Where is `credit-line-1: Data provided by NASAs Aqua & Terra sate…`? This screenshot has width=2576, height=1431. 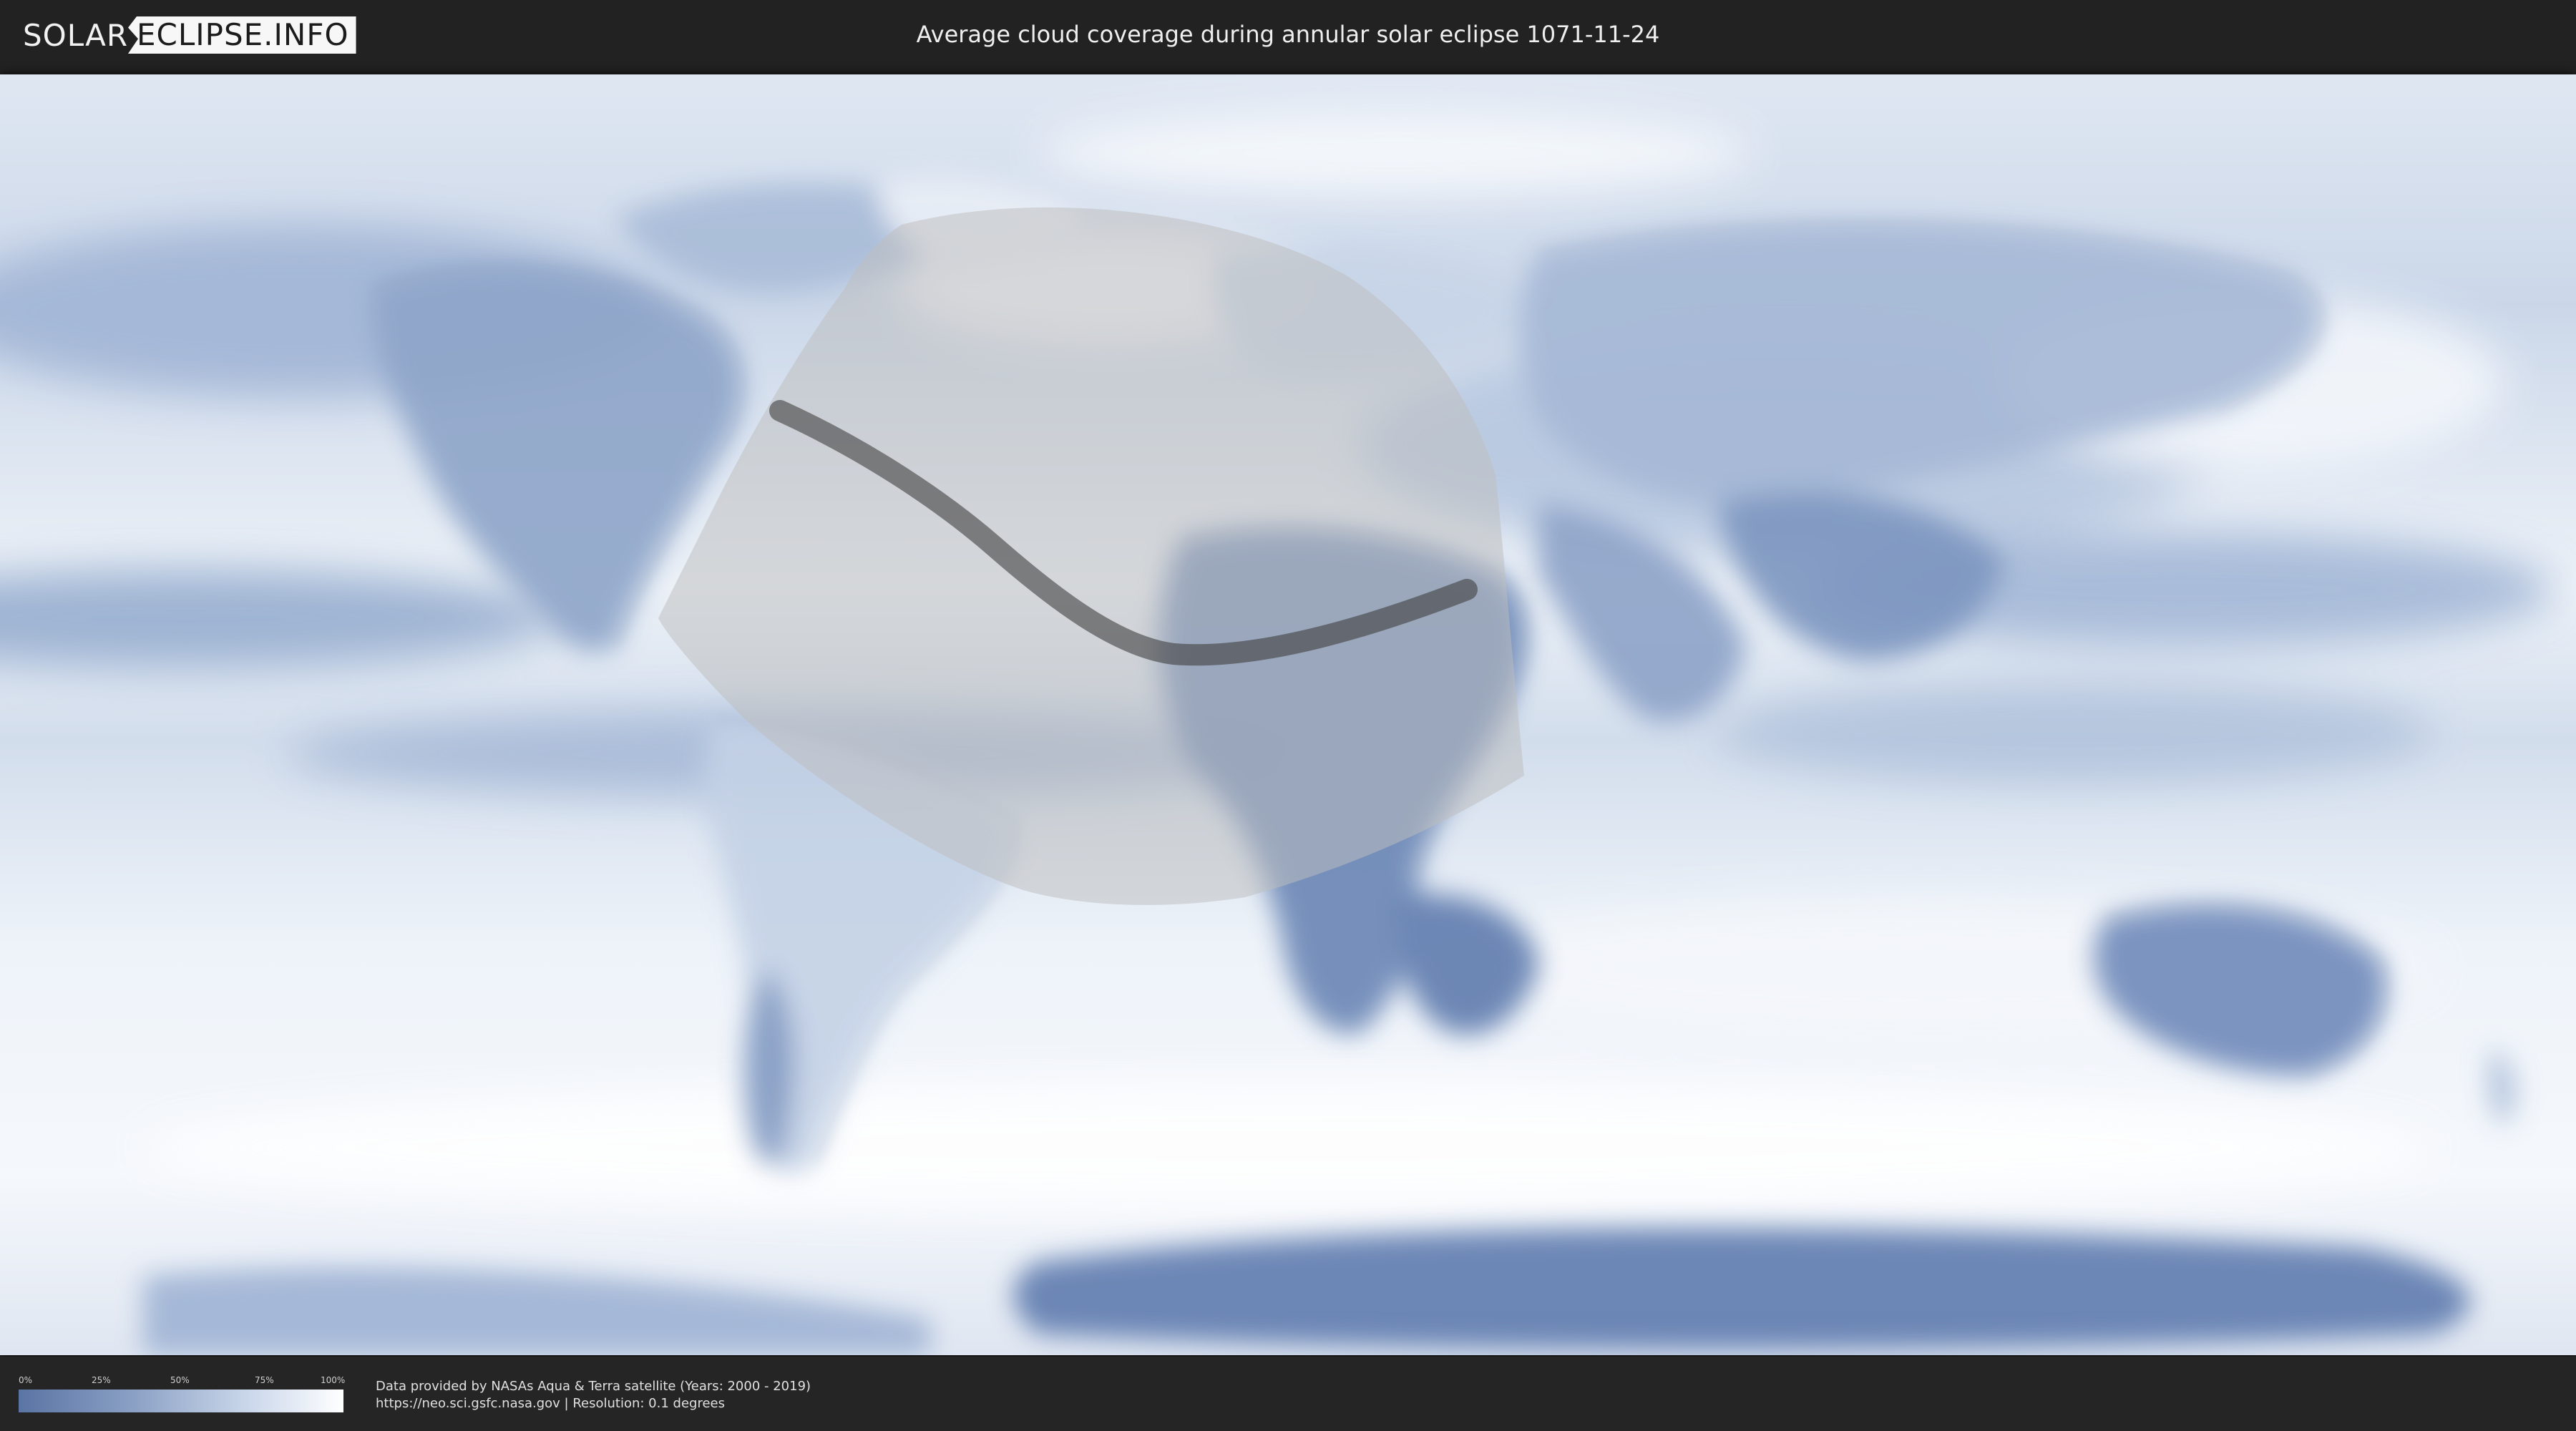
credit-line-1: Data provided by NASAs Aqua & Terra sate… is located at coordinates (593, 1386).